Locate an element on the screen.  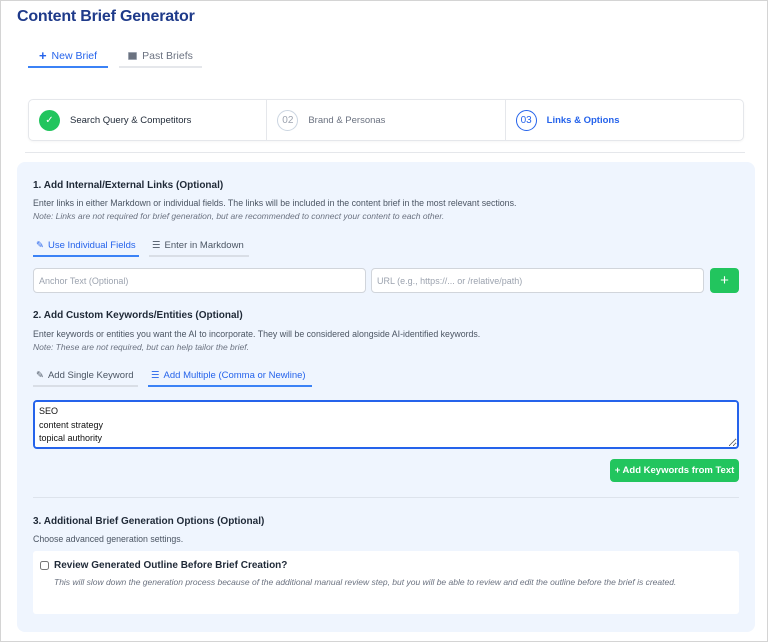
tab-markdown: ☰ Enter in Markdown is located at coordinates (199, 246).